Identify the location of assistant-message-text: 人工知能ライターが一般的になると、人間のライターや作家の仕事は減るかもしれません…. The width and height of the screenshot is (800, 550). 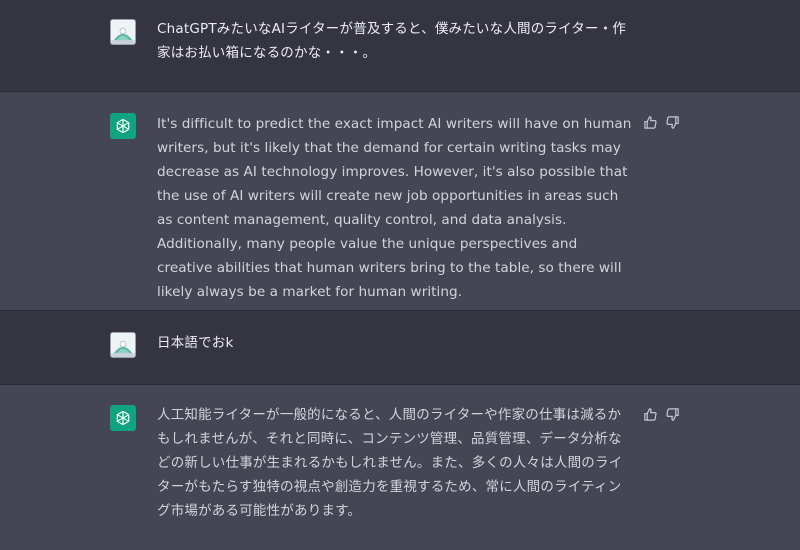
(390, 463).